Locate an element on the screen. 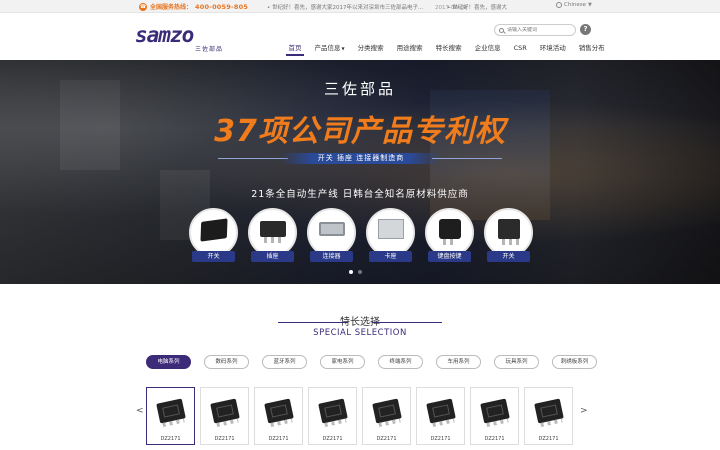 Image resolution: width=720 pixels, height=450 pixels. search-input is located at coordinates (541, 30).